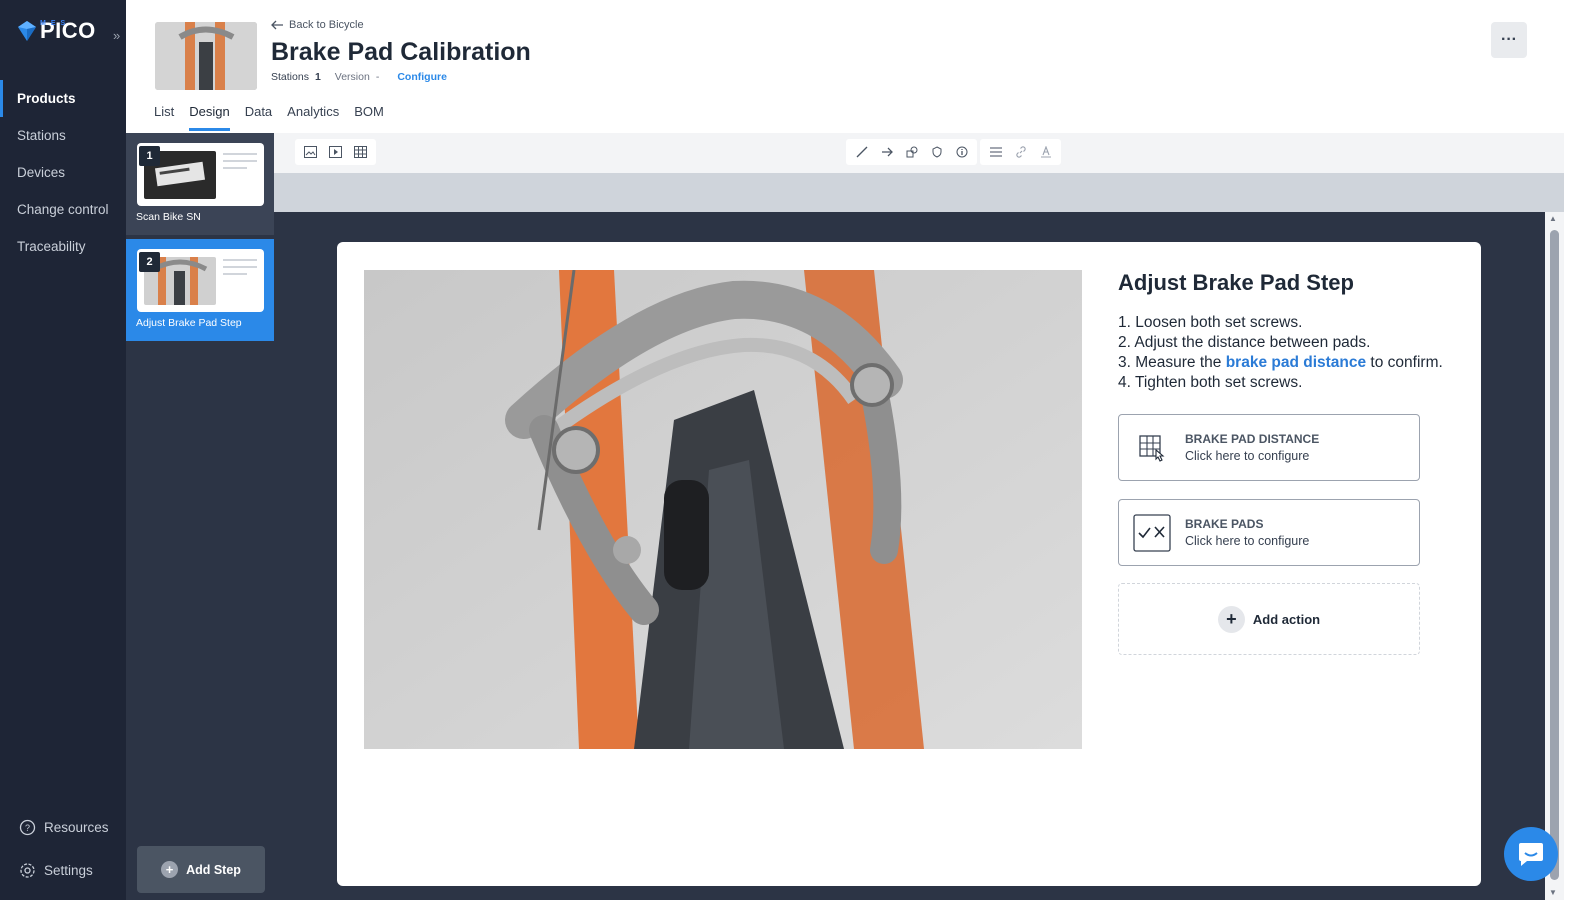 Image resolution: width=1580 pixels, height=900 pixels. I want to click on configure-link: Configure, so click(422, 77).